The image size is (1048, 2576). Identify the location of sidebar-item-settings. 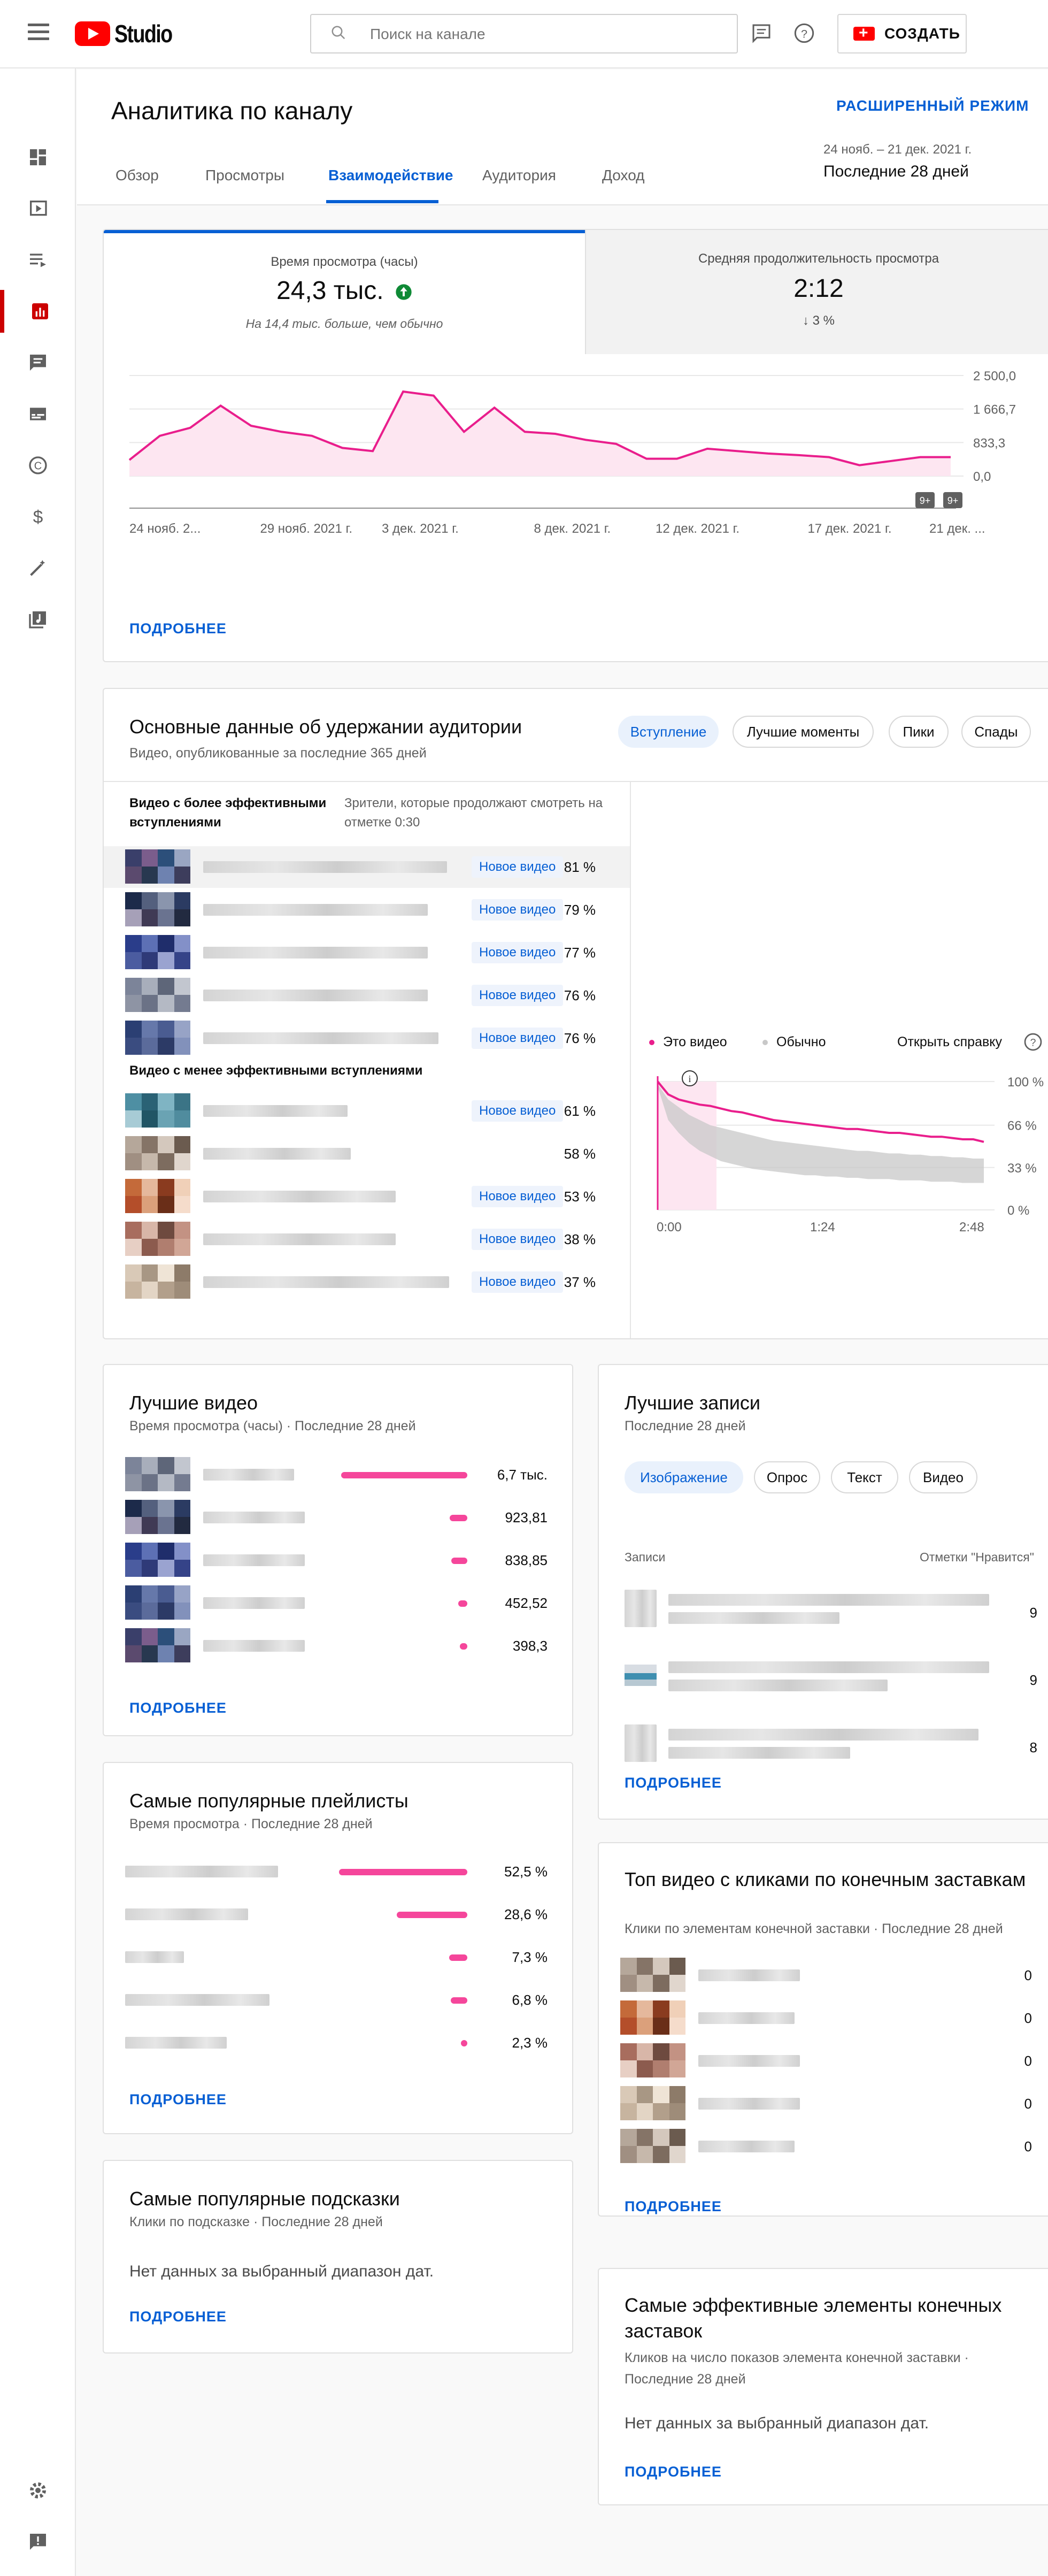
(38, 2490).